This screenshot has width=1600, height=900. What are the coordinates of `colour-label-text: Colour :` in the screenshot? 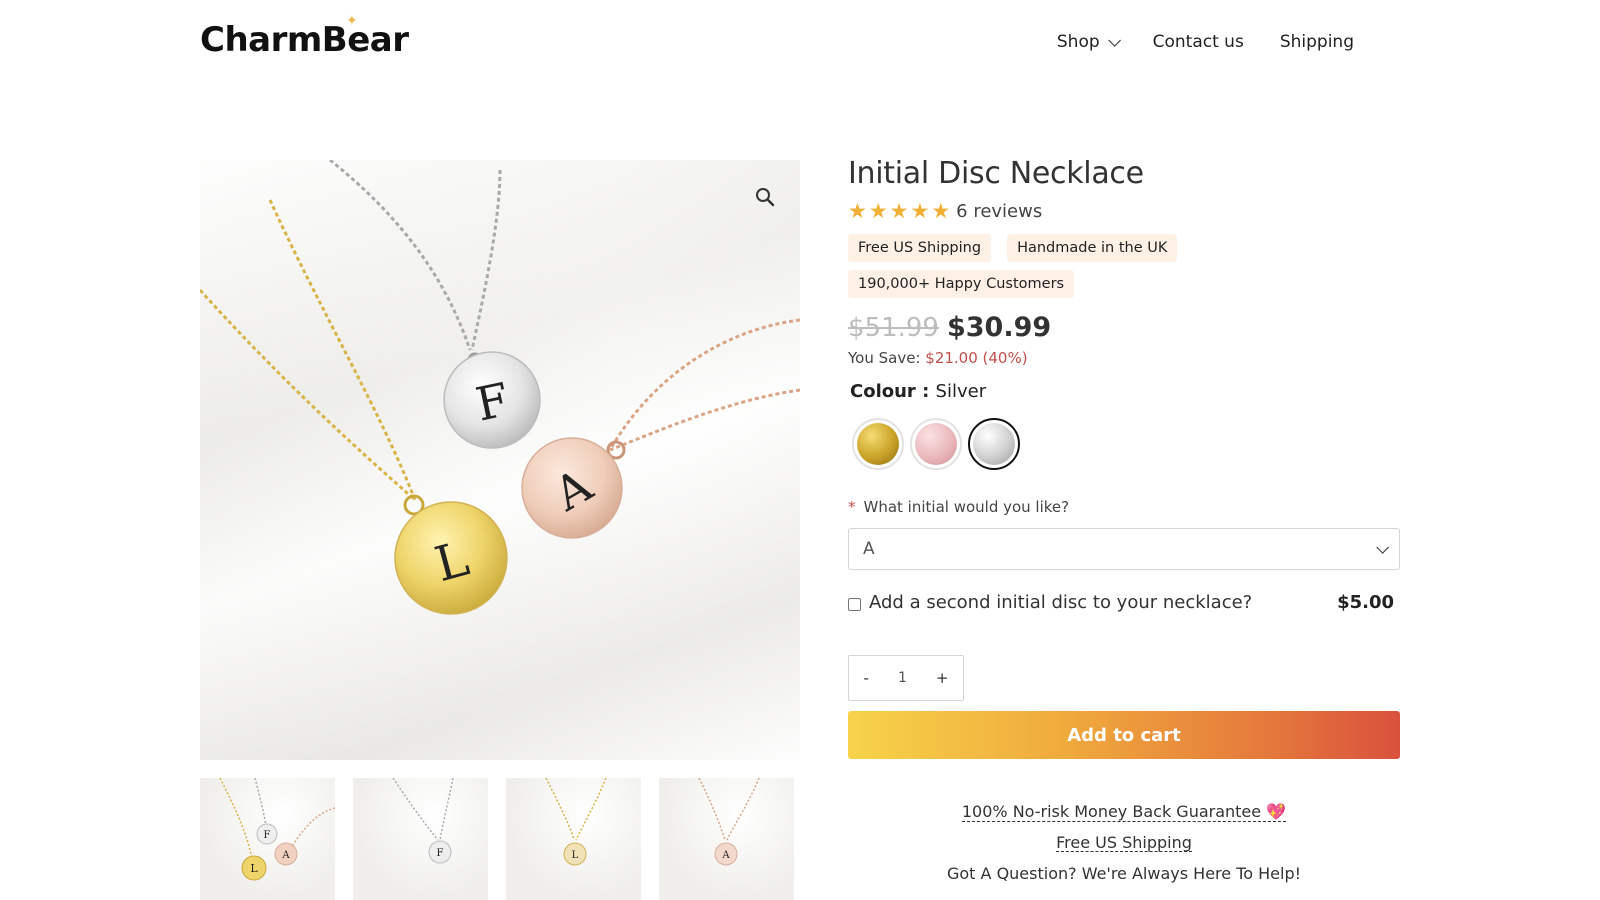 It's located at (893, 391).